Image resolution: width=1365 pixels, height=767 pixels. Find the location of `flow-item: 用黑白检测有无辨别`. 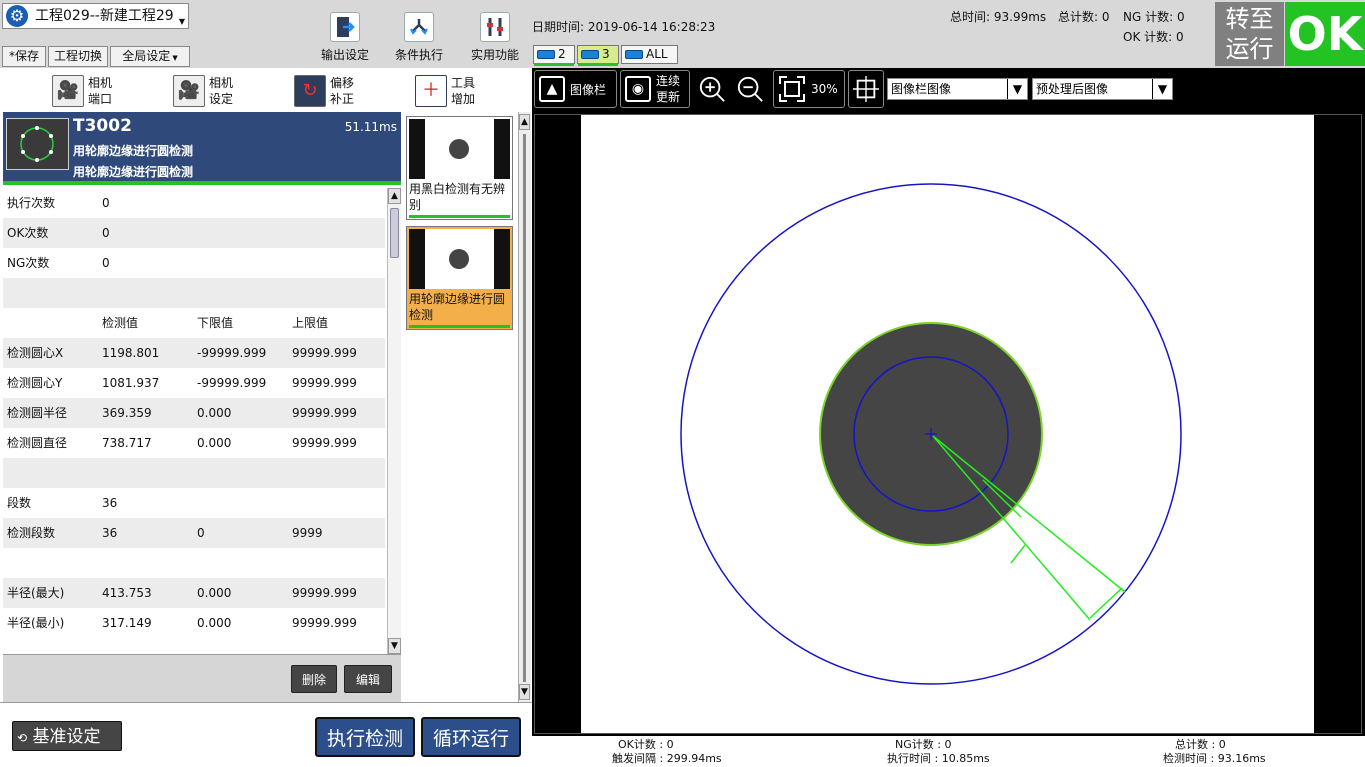

flow-item: 用黑白检测有无辨别 is located at coordinates (459, 168).